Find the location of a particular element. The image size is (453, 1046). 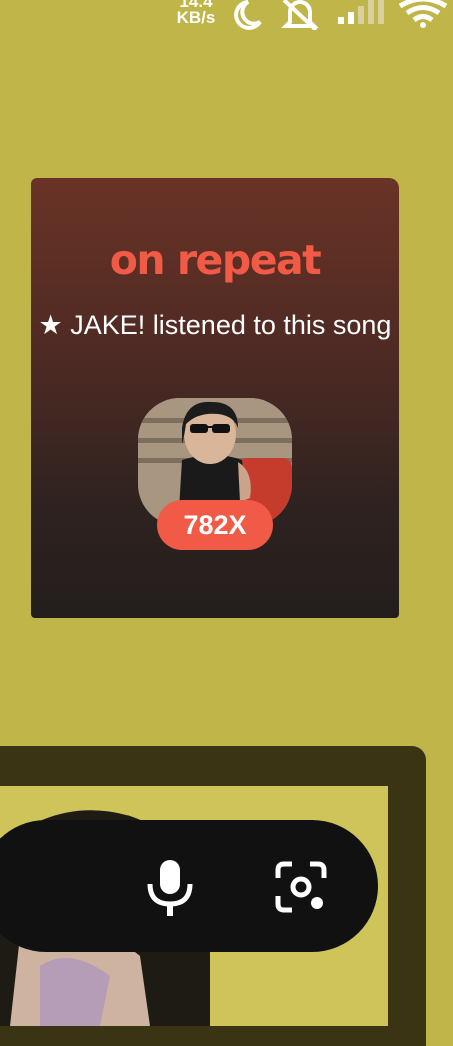

network-speed: 14.4 KB/s is located at coordinates (196, 13).